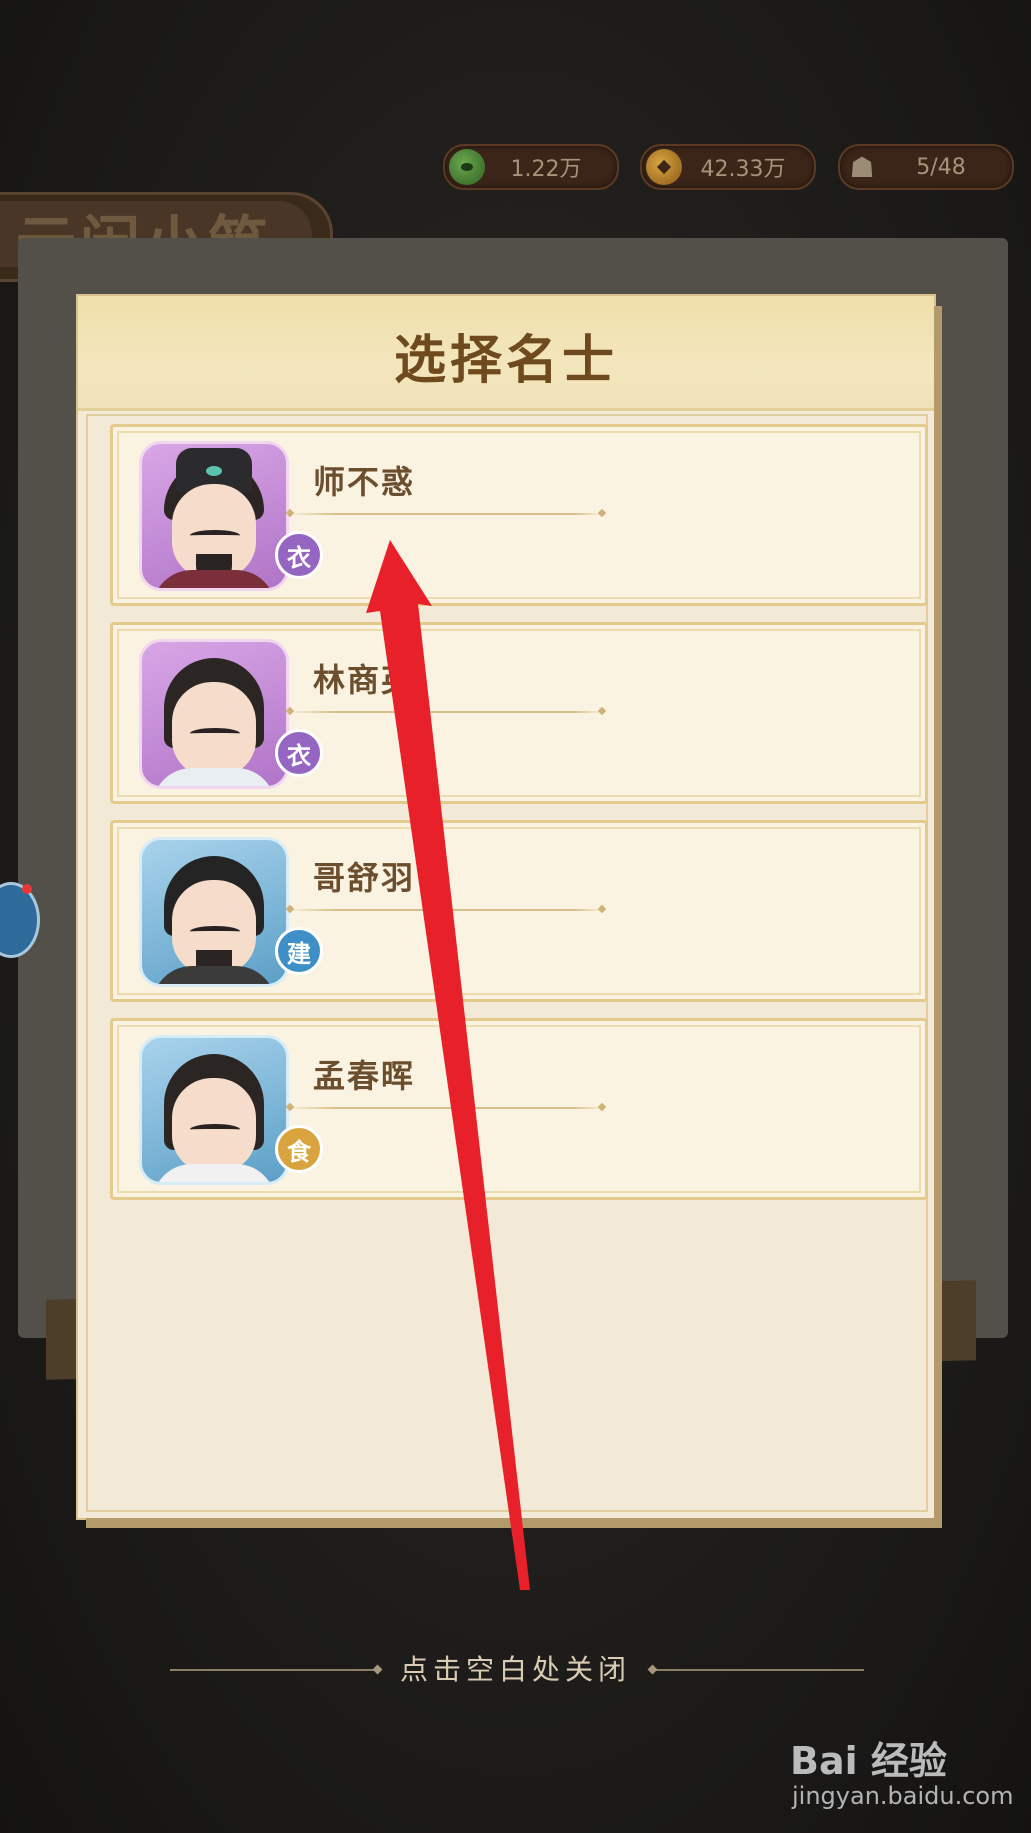 This screenshot has width=1031, height=1833. Describe the element at coordinates (546, 169) in the screenshot. I see `jade-amount: 1.22万` at that location.